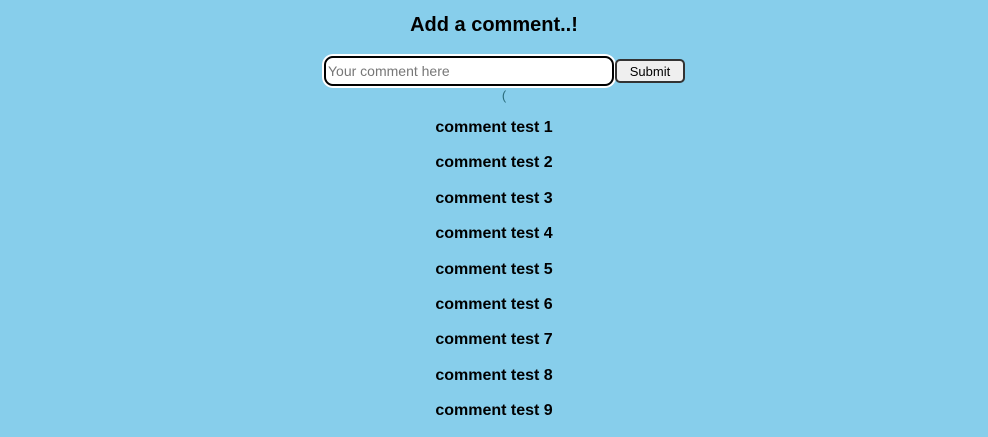  I want to click on comment-item: comment test 8, so click(494, 375).